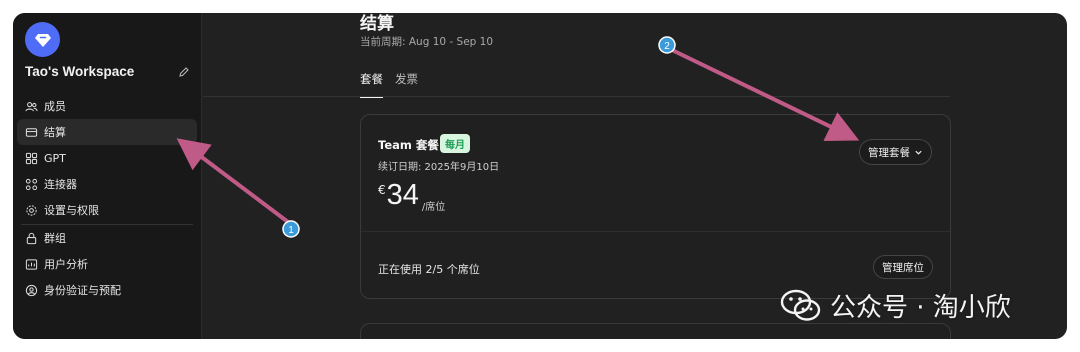 Image resolution: width=1080 pixels, height=352 pixels. Describe the element at coordinates (429, 269) in the screenshot. I see `seat-usage: 正在使用 2/5 个席位` at that location.